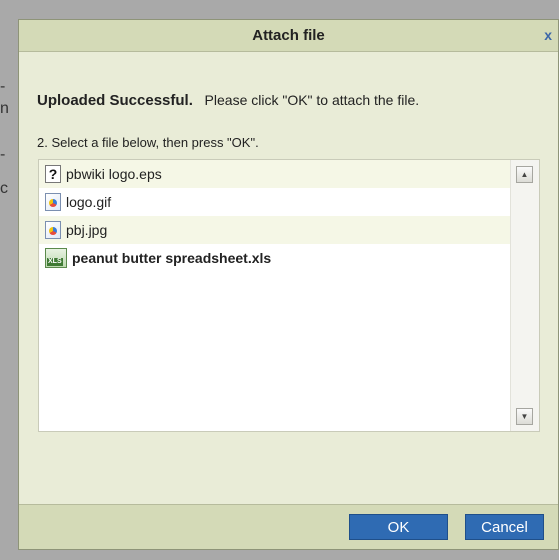  I want to click on close-icon: x, so click(548, 35).